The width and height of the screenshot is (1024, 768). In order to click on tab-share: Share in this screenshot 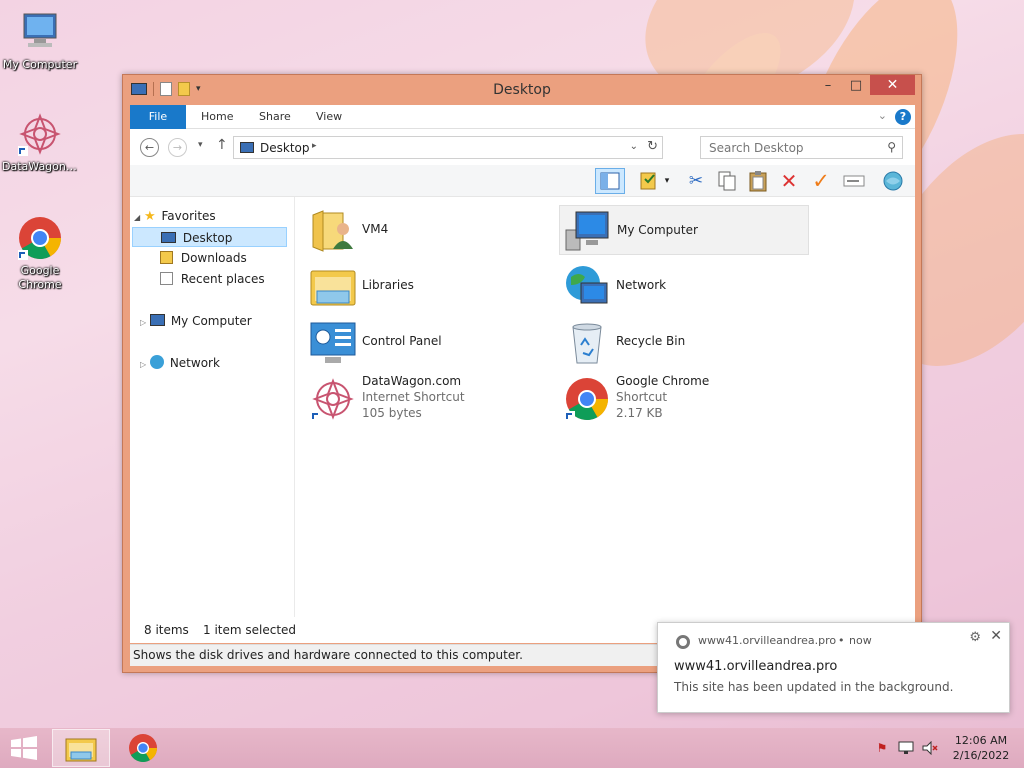, I will do `click(275, 117)`.